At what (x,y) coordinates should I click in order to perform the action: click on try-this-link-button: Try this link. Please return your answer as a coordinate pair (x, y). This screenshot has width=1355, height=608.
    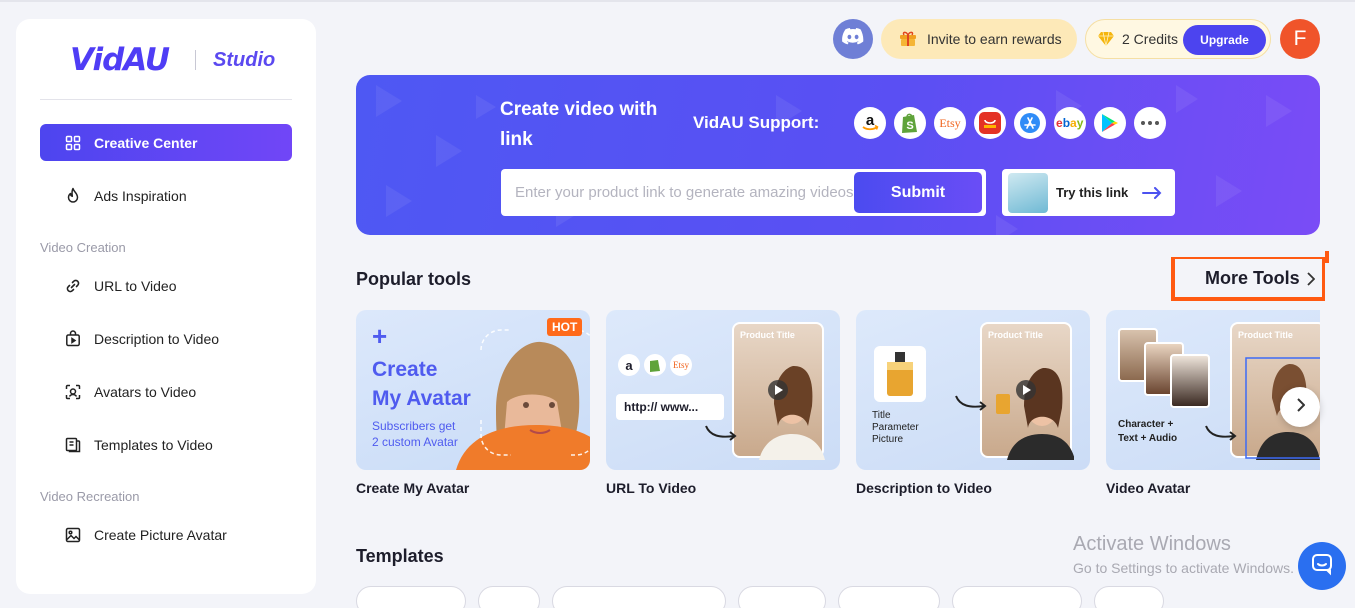
    Looking at the image, I should click on (1088, 192).